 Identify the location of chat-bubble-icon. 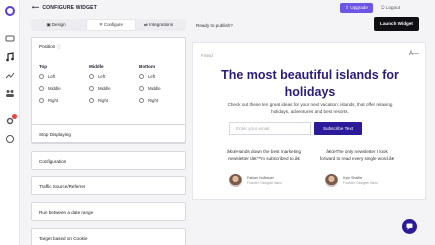
(409, 226).